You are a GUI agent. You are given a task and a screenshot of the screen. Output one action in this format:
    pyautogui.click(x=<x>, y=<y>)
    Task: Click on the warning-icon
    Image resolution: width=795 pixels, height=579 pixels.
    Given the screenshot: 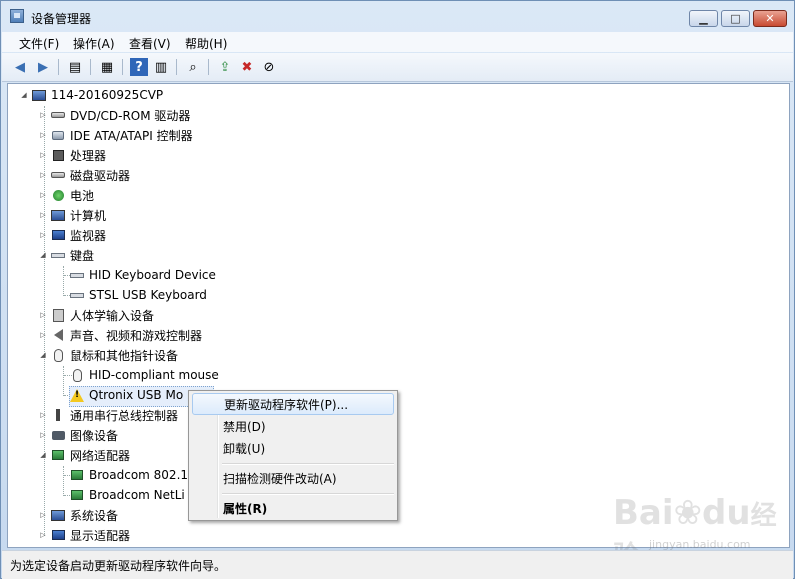 What is the action you would take?
    pyautogui.click(x=77, y=395)
    